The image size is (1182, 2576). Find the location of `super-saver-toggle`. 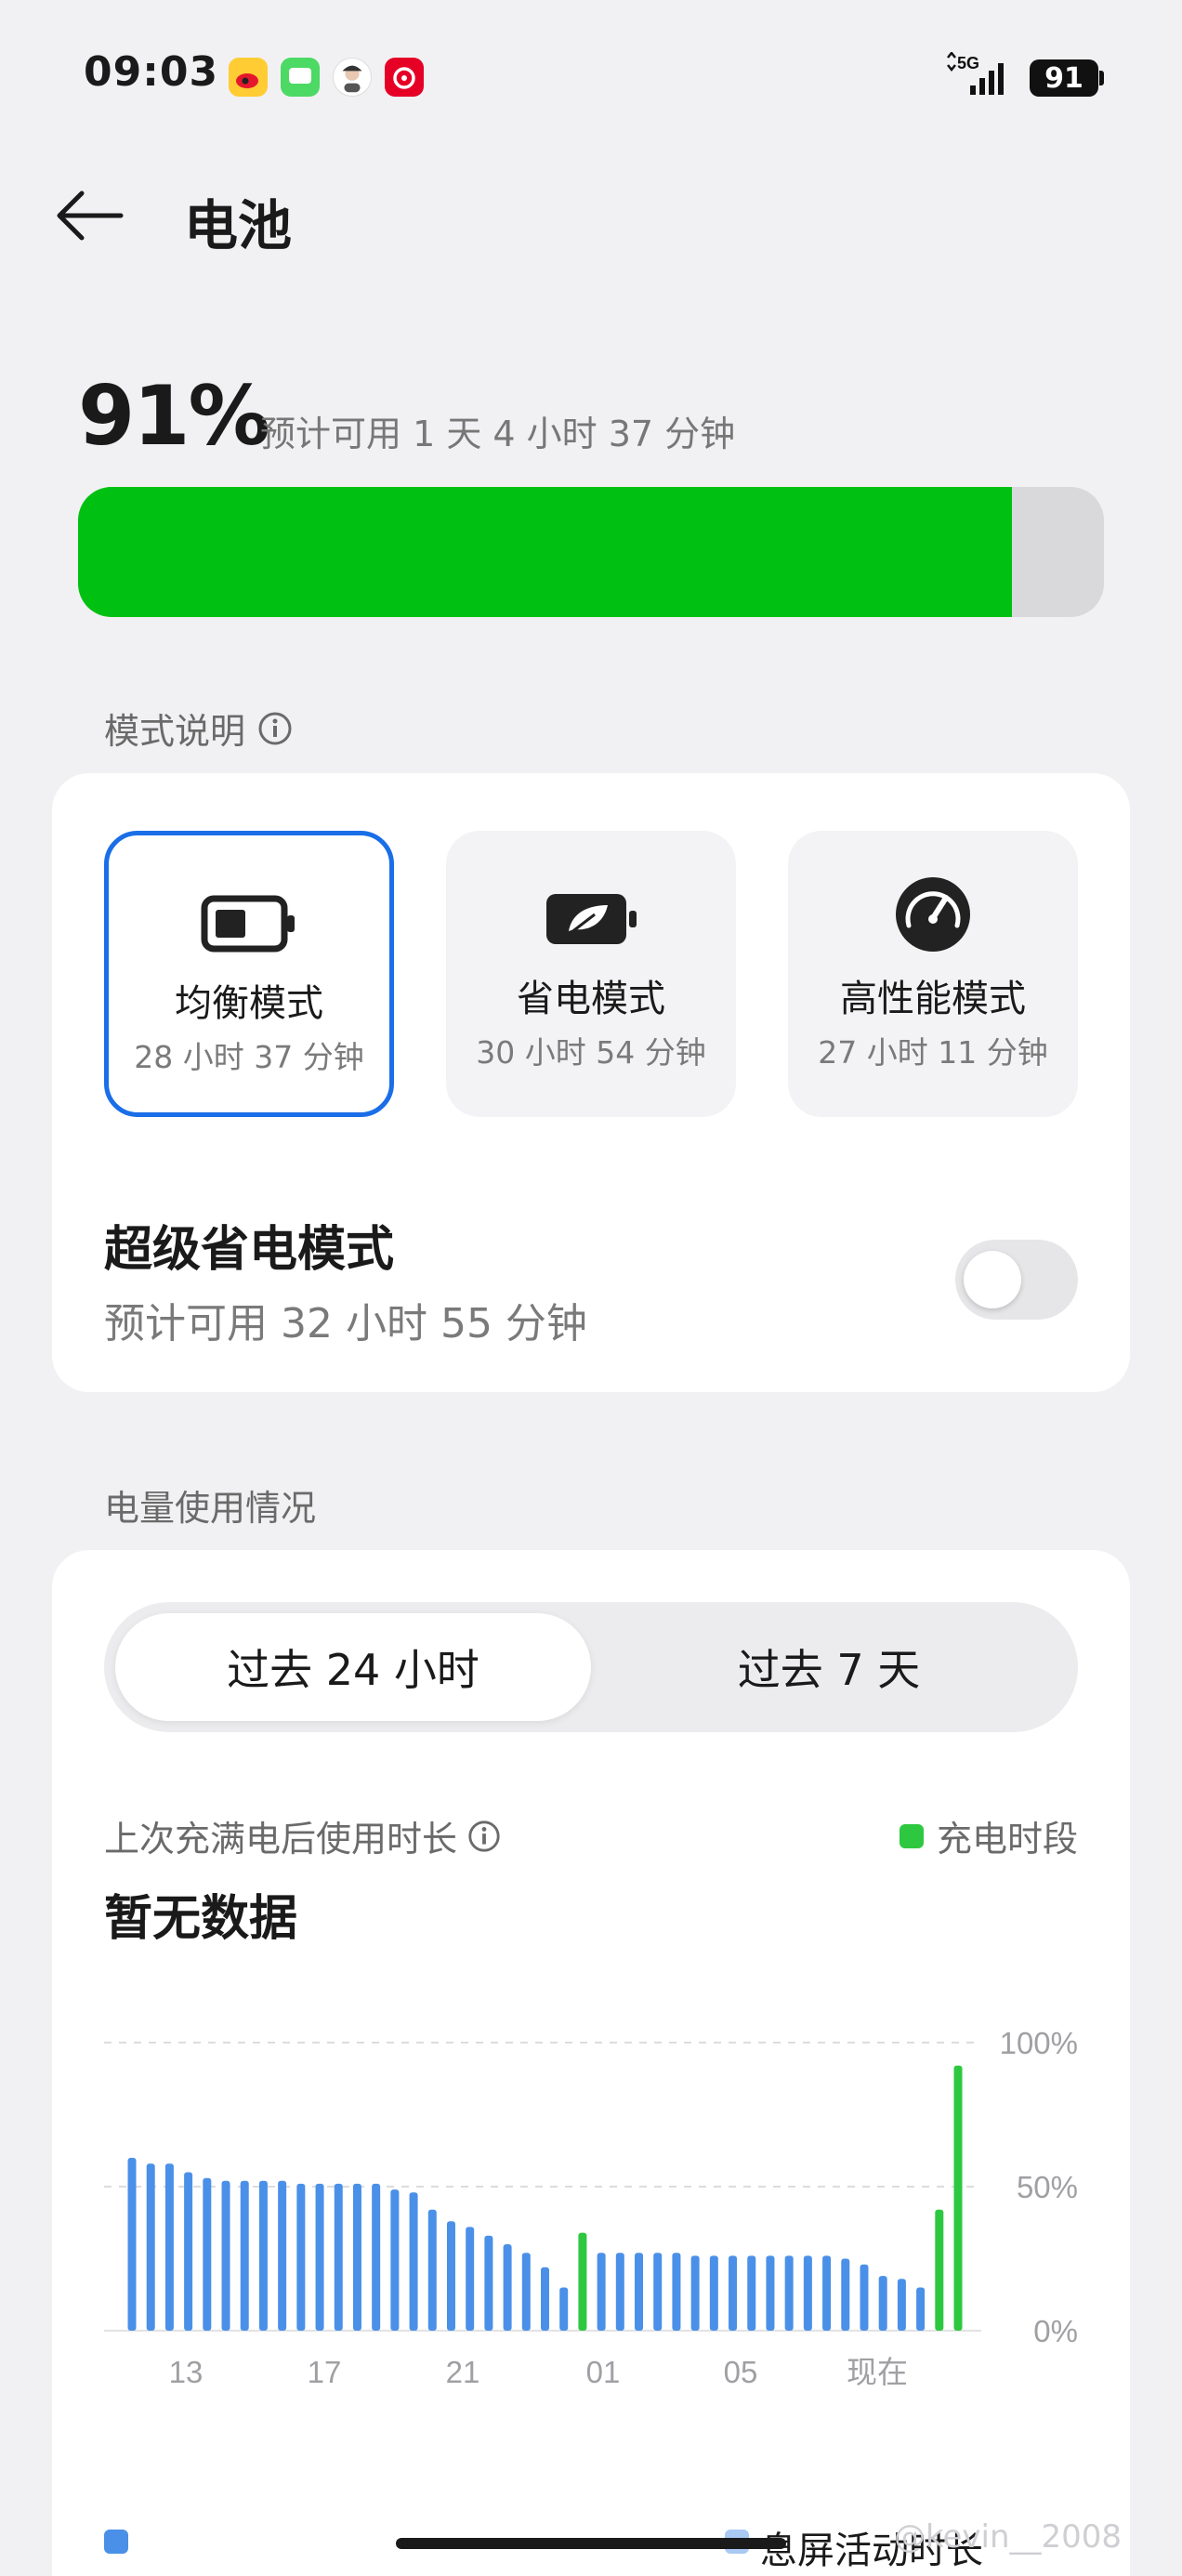

super-saver-toggle is located at coordinates (1016, 1280).